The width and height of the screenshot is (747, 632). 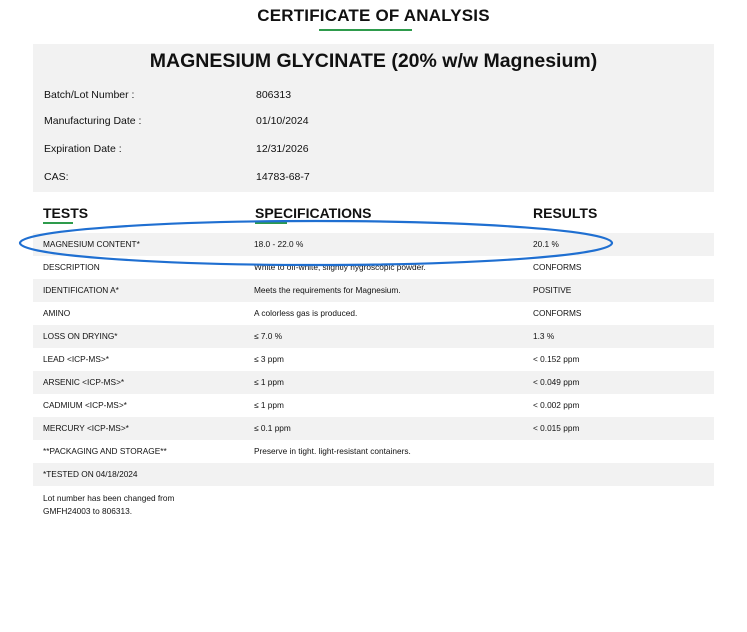 I want to click on test-name: LOSS ON DRYING*, so click(x=80, y=336).